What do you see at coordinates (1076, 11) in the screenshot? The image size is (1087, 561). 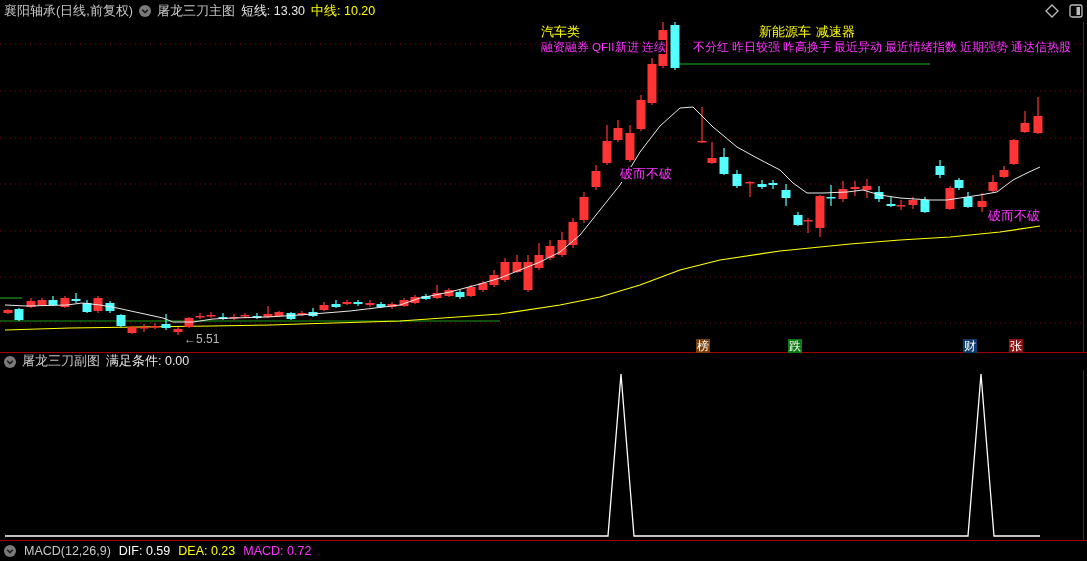 I see `panel-icon` at bounding box center [1076, 11].